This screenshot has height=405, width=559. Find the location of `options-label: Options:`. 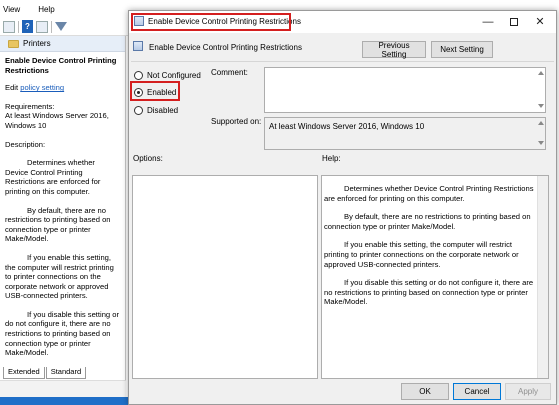

options-label: Options: is located at coordinates (148, 158).